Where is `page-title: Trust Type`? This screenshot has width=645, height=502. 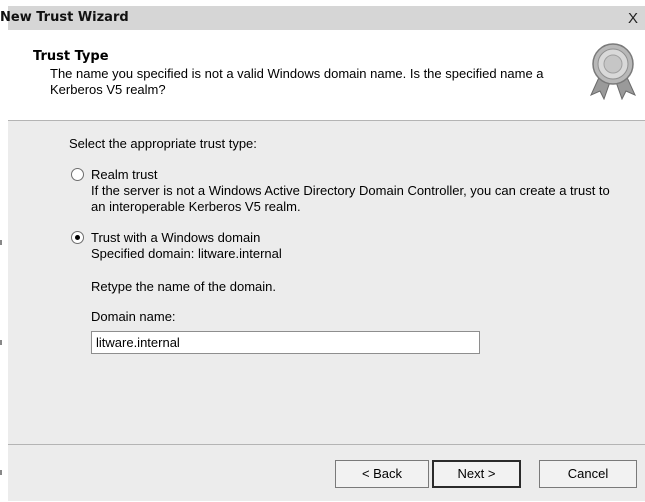
page-title: Trust Type is located at coordinates (71, 56).